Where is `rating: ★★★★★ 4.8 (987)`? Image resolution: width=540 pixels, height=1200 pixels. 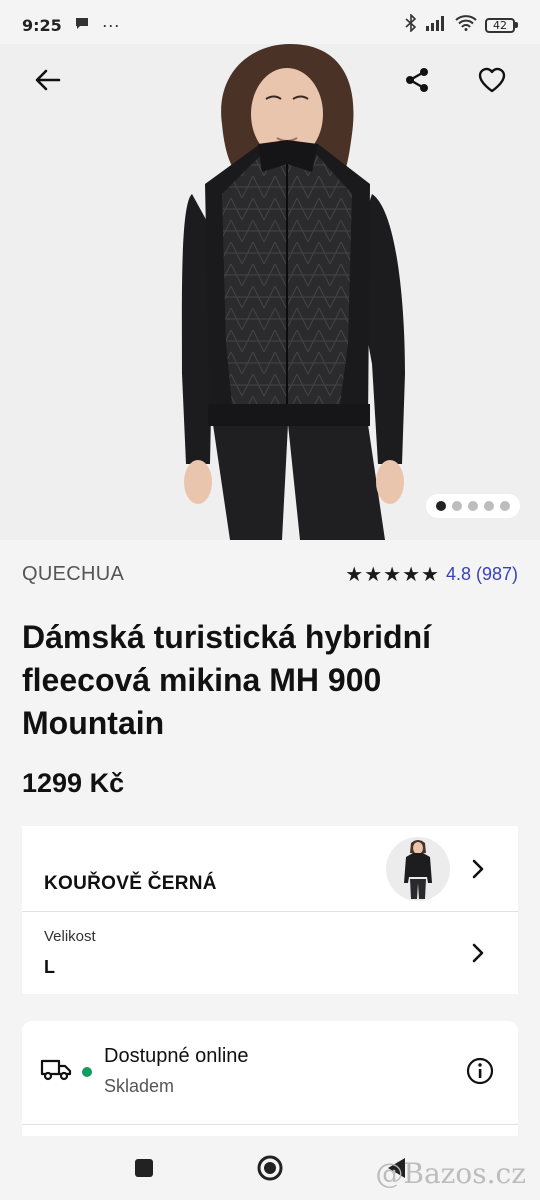 rating: ★★★★★ 4.8 (987) is located at coordinates (431, 574).